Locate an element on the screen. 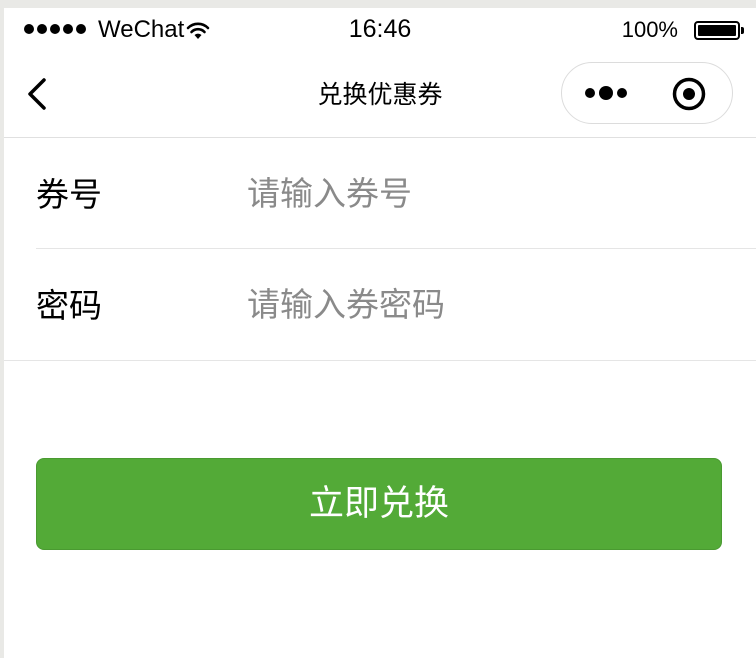  coupon-number-label: 券号 is located at coordinates (69, 194).